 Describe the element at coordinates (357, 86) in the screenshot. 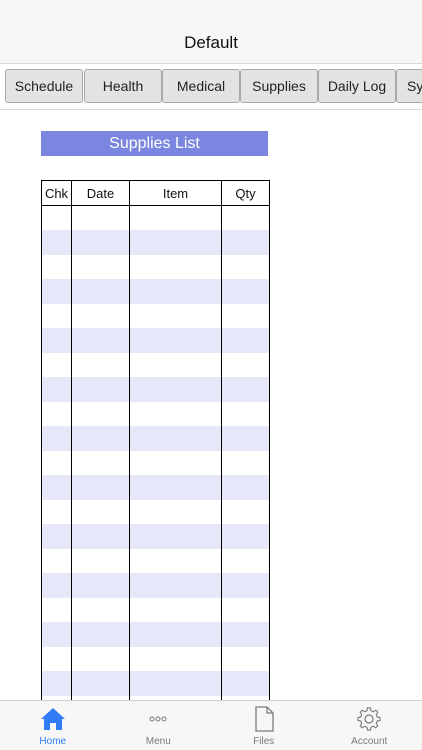

I see `tab-daily-log: Daily Log` at that location.